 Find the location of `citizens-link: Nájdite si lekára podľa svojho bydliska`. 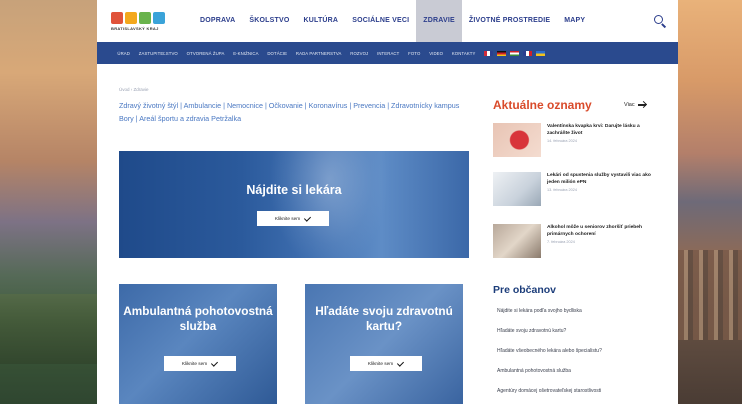

citizens-link: Nájdite si lekára podľa svojho bydliska is located at coordinates (549, 315).